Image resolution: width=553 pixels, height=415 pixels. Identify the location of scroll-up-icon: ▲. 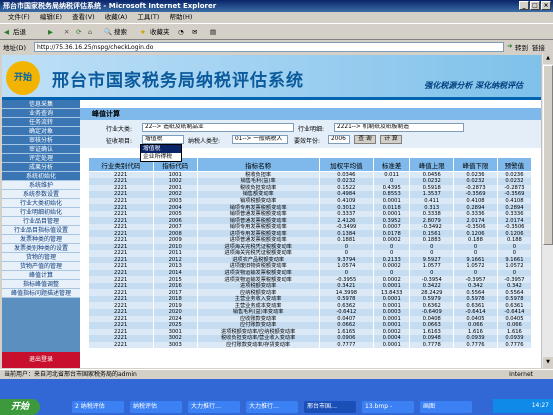
(548, 58).